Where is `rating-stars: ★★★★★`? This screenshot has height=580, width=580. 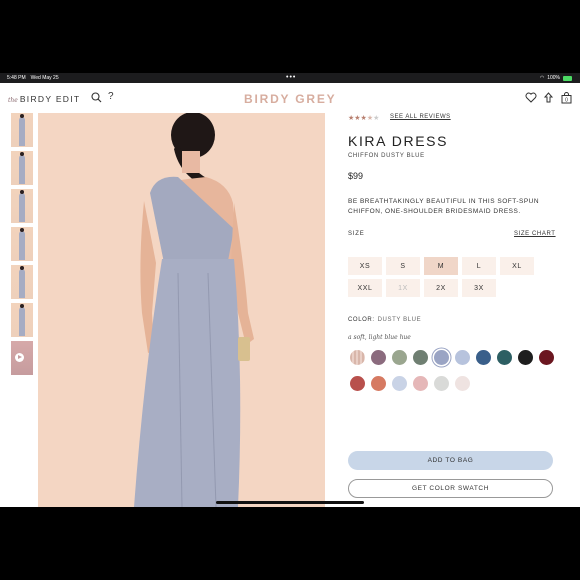
rating-stars: ★★★★★ is located at coordinates (363, 118).